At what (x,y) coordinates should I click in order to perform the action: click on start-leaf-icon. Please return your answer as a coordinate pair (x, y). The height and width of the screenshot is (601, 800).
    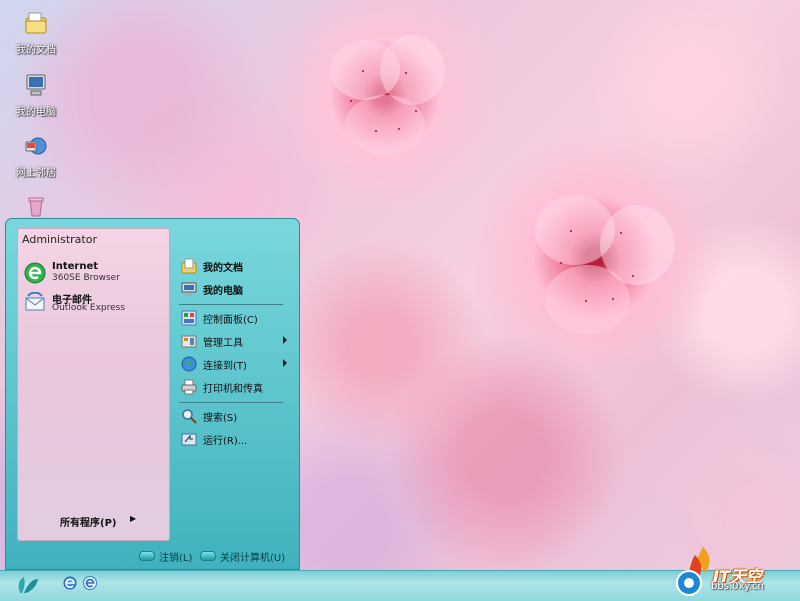
    Looking at the image, I should click on (28, 585).